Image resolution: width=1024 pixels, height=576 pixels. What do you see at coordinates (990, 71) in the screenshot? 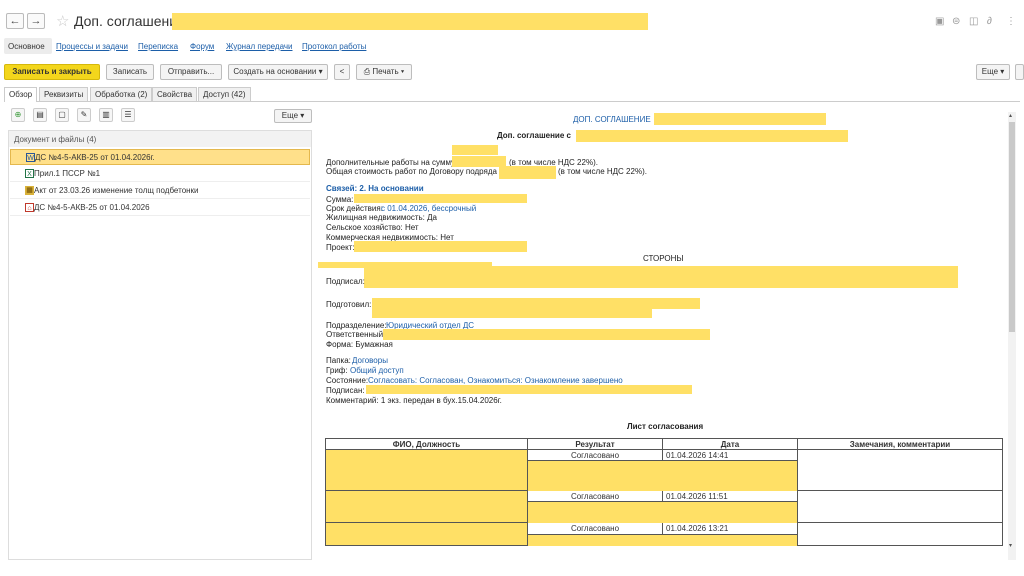
I see `more-label: Еще` at bounding box center [990, 71].